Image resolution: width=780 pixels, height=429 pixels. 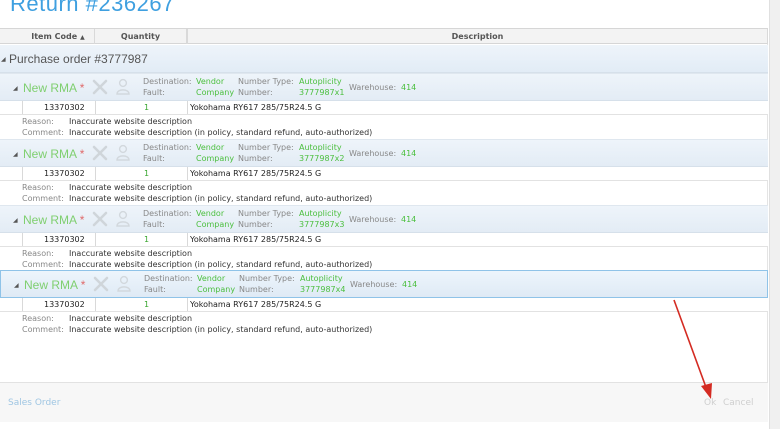 What do you see at coordinates (321, 93) in the screenshot?
I see `rma-number-value: 3777987x1` at bounding box center [321, 93].